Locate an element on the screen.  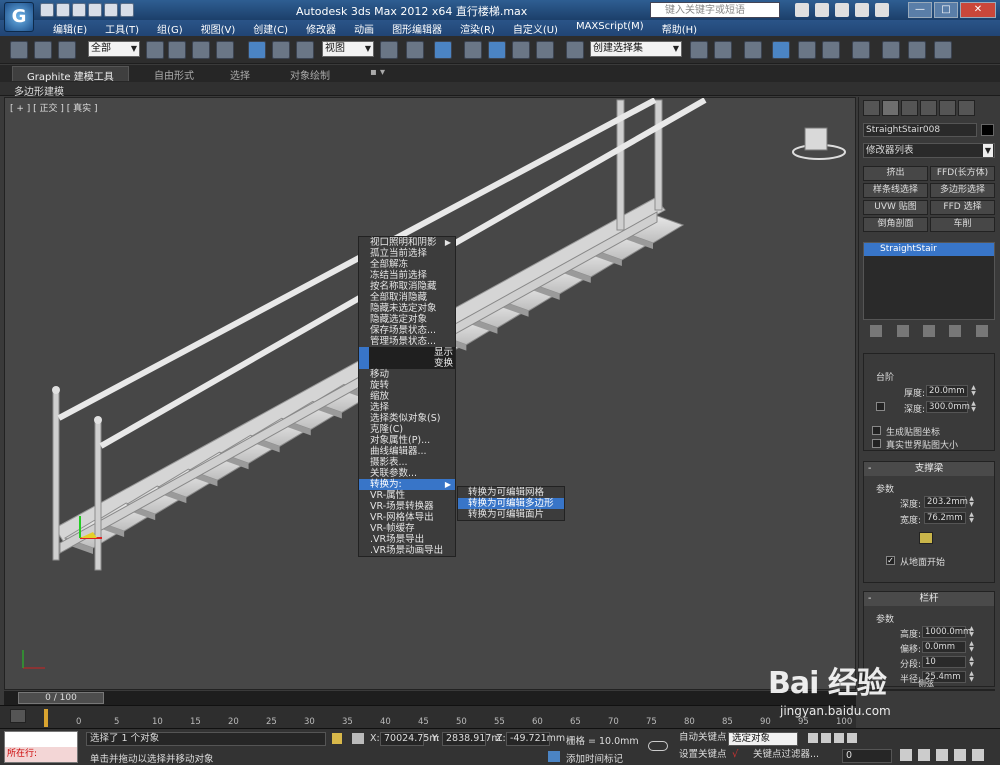
modifier-lathe-button: 车削 is located at coordinates (962, 224).